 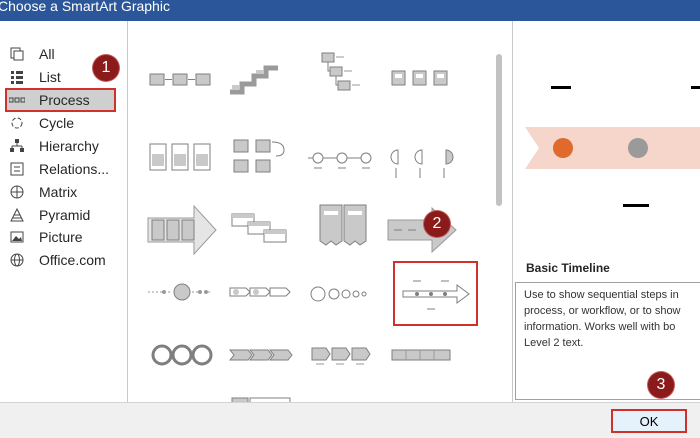 I want to click on picture-icon, so click(x=17, y=237).